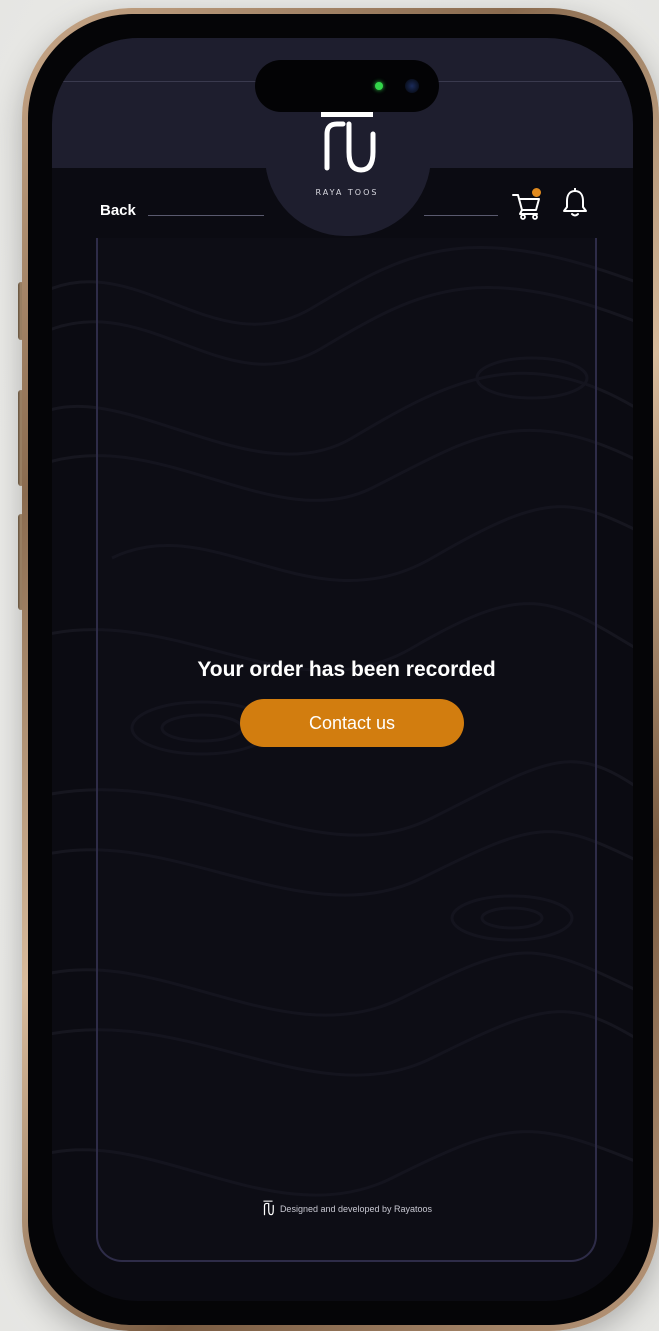  Describe the element at coordinates (206, 215) in the screenshot. I see `nav-divider-left` at that location.